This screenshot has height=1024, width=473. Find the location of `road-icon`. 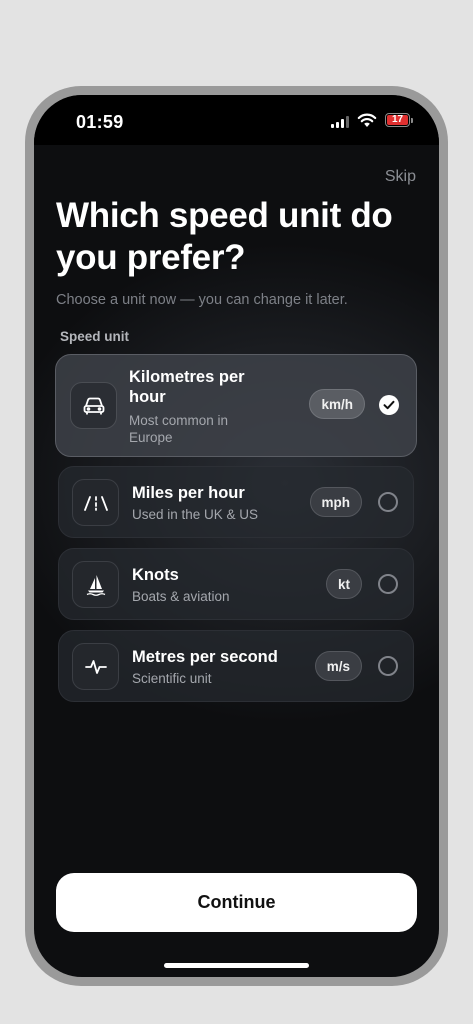

road-icon is located at coordinates (95, 502).